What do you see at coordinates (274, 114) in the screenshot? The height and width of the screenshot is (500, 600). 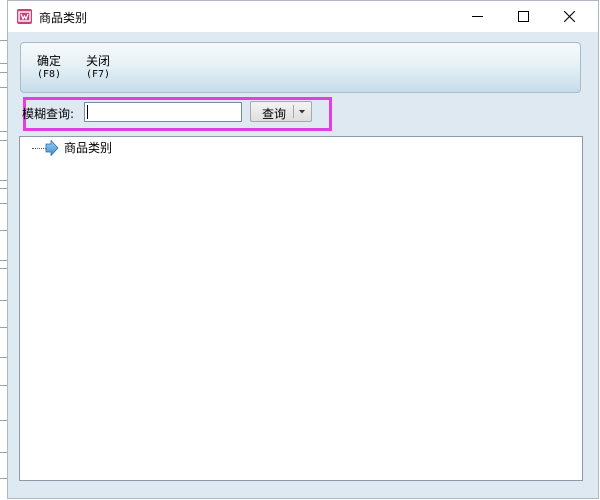 I see `query-button-label: 查询` at bounding box center [274, 114].